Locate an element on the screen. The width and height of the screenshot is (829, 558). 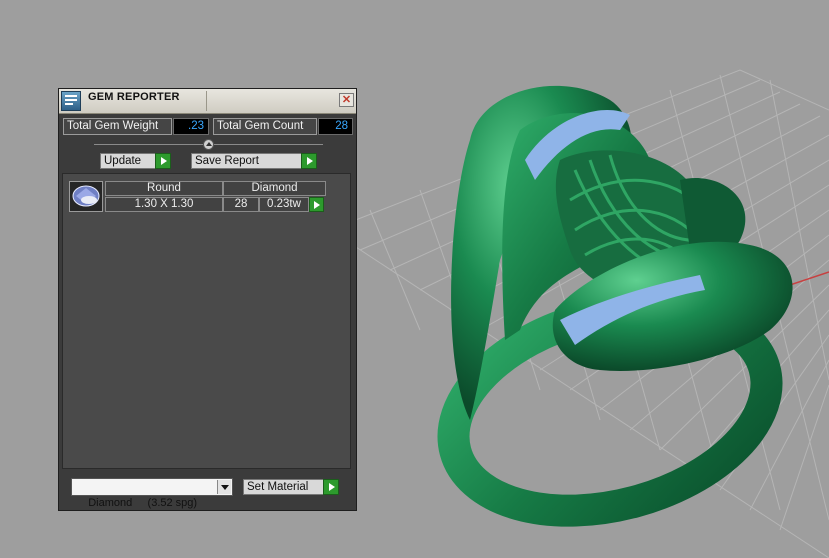
close-icon: ✕ is located at coordinates (346, 100).